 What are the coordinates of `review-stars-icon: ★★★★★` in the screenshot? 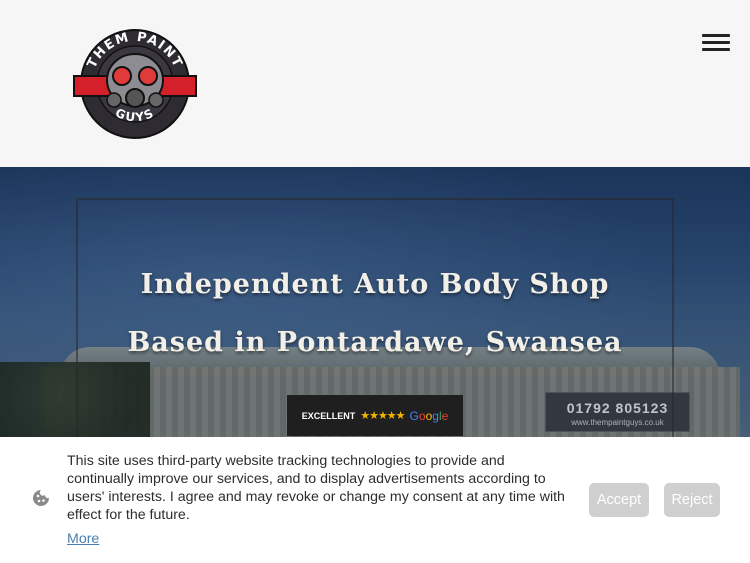 It's located at (382, 416).